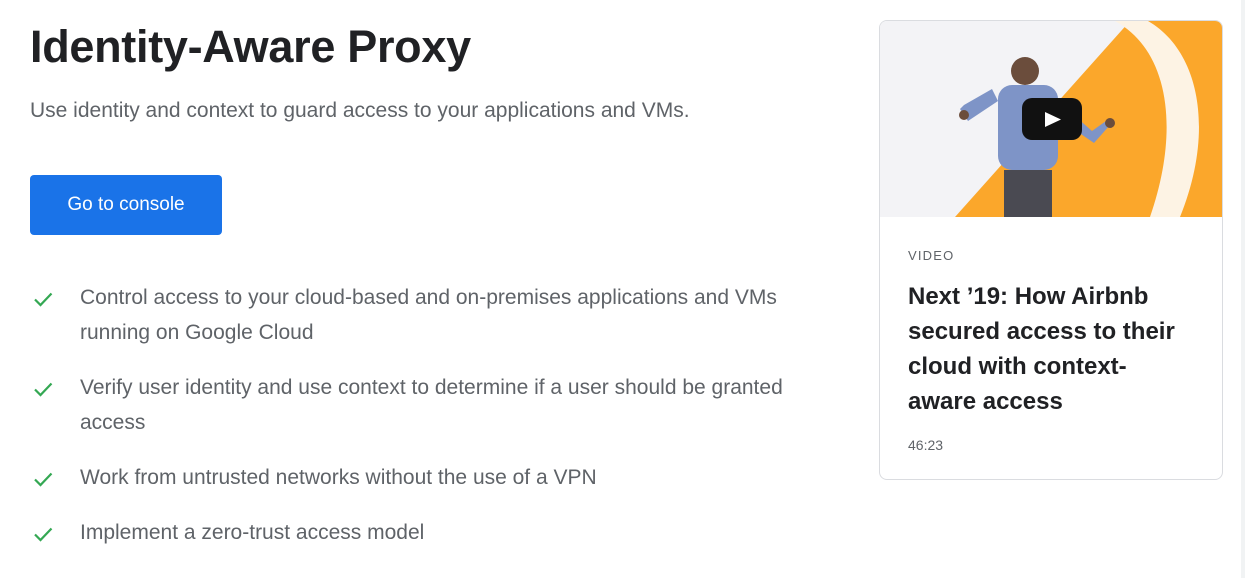 The width and height of the screenshot is (1245, 578). Describe the element at coordinates (1243, 289) in the screenshot. I see `scrollbar-track` at that location.